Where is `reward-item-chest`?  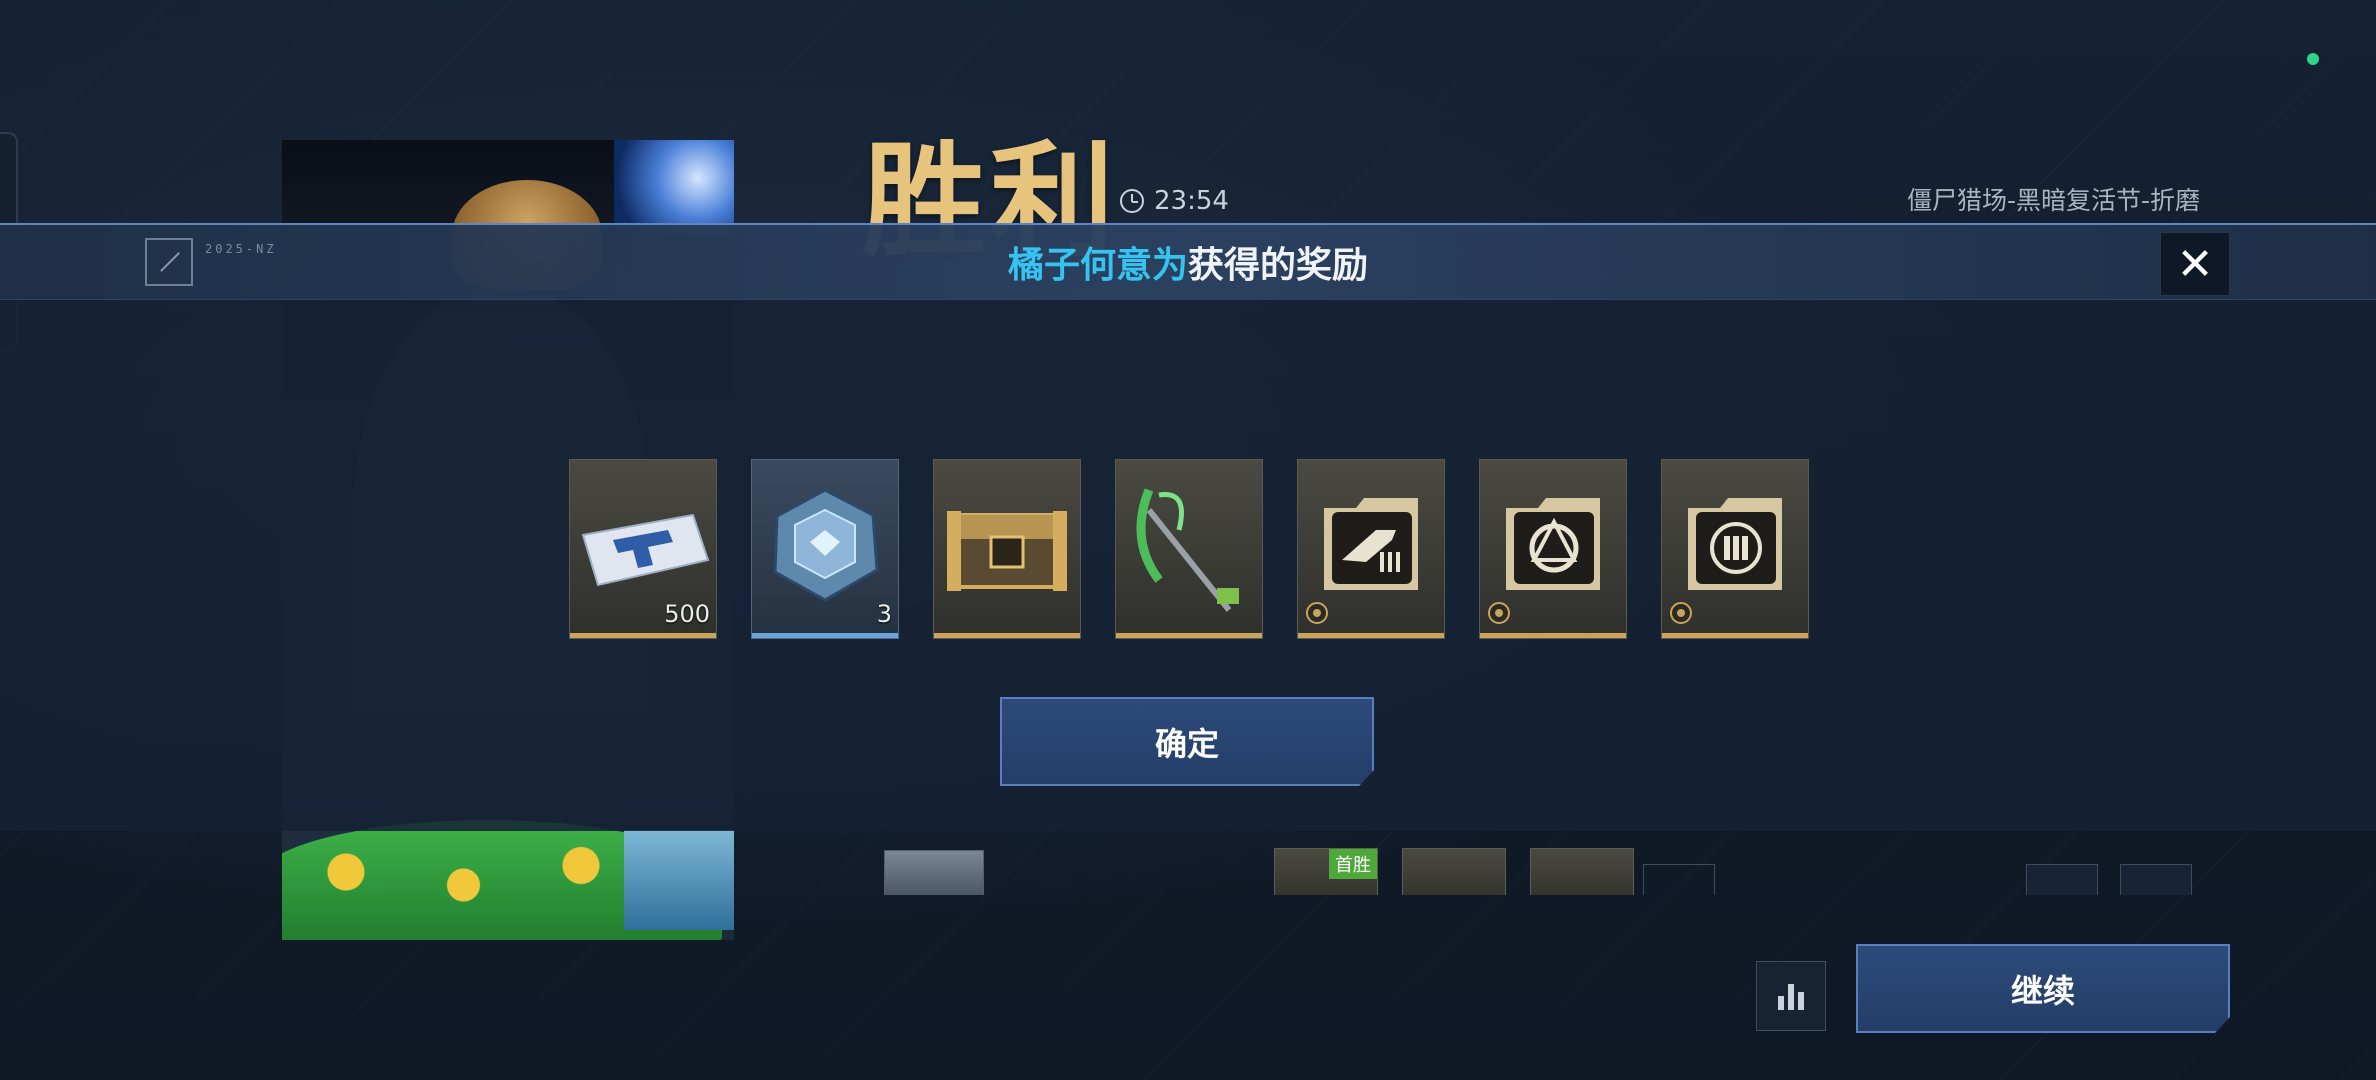 reward-item-chest is located at coordinates (1007, 549).